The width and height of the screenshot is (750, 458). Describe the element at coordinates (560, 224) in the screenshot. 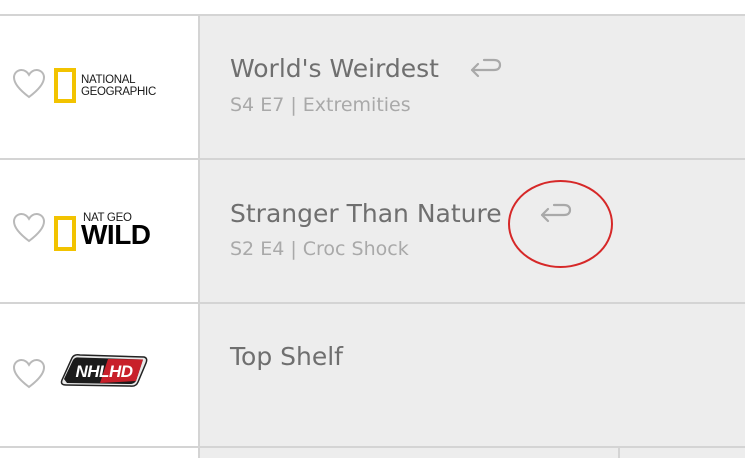

I see `annotation-circle` at that location.